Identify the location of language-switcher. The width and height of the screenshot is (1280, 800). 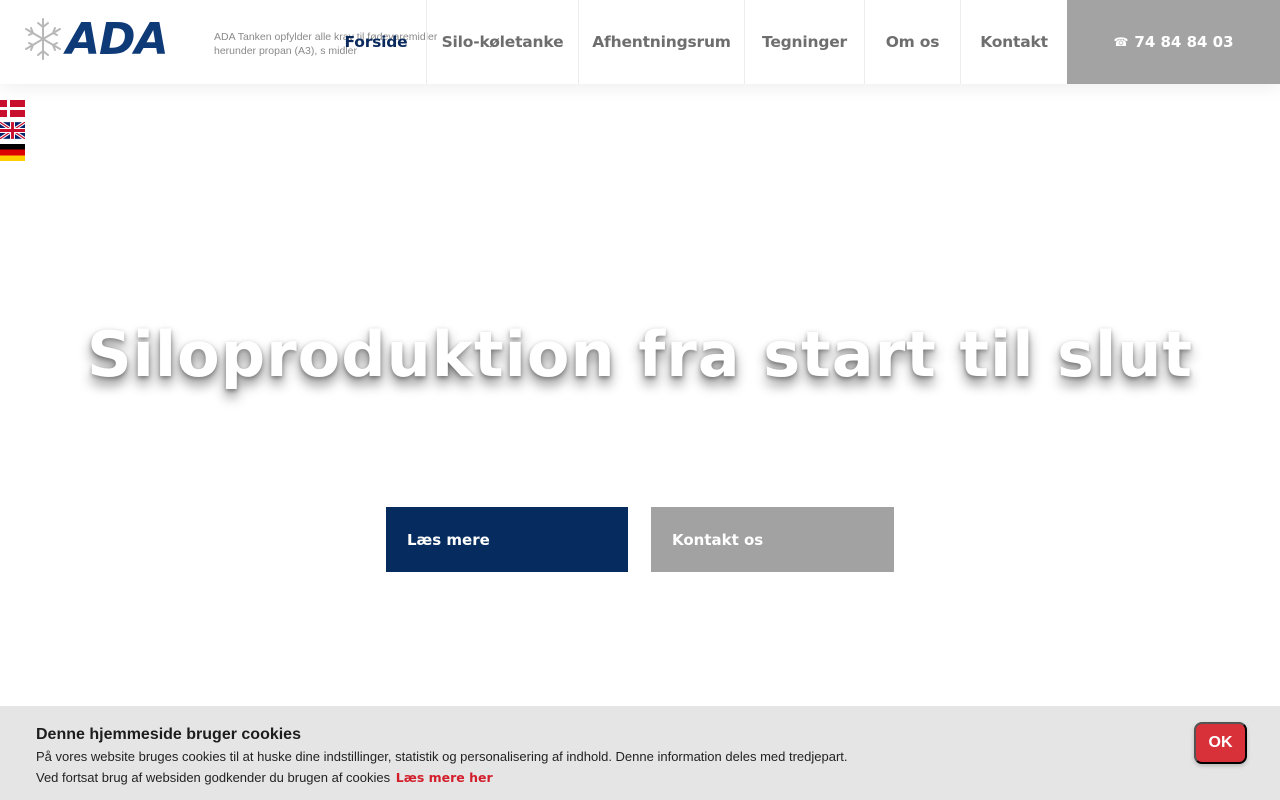
(12, 133).